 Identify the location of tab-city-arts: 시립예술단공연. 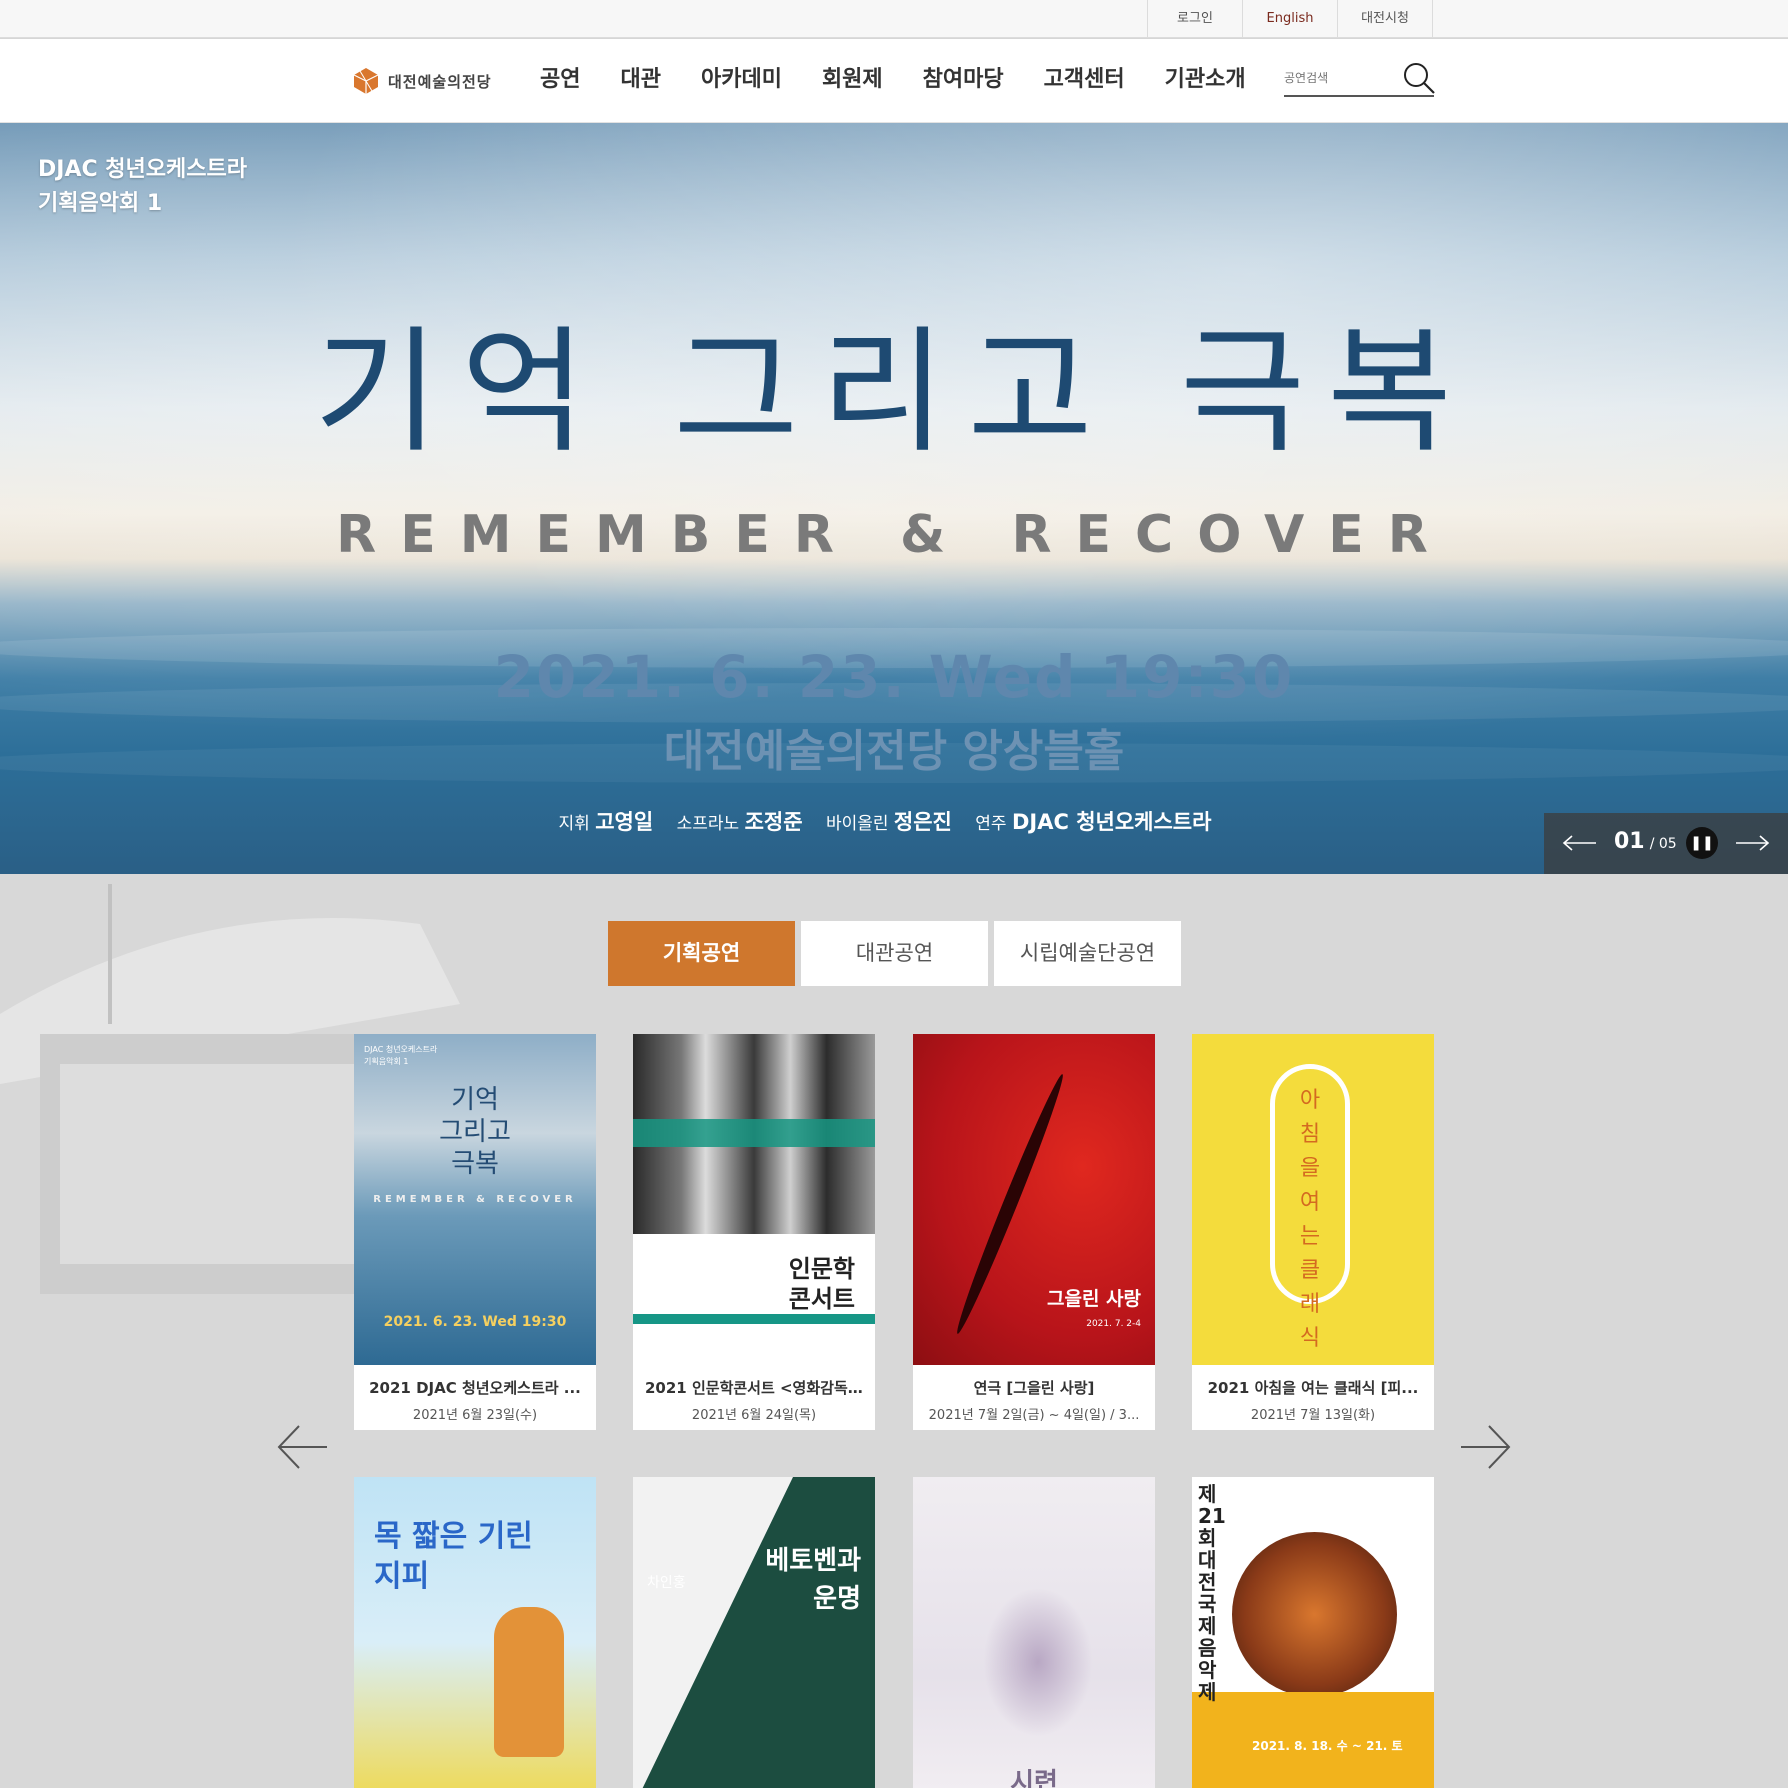
(1087, 953).